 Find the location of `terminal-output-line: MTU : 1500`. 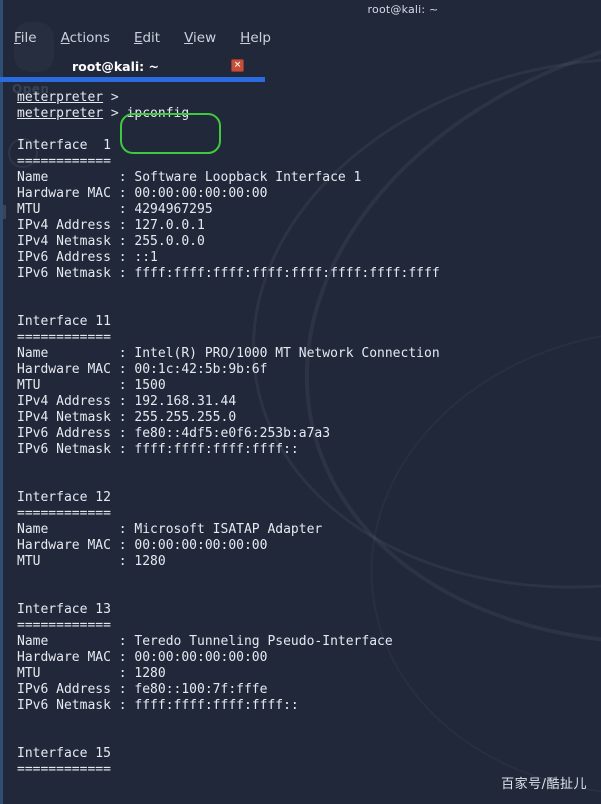

terminal-output-line: MTU : 1500 is located at coordinates (91, 385).